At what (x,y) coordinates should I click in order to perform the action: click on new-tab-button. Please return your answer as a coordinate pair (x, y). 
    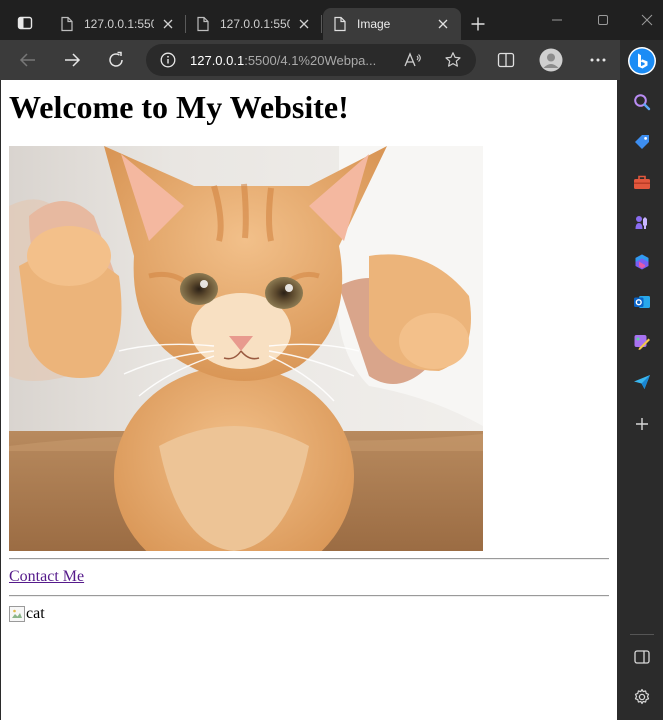
    Looking at the image, I should click on (478, 24).